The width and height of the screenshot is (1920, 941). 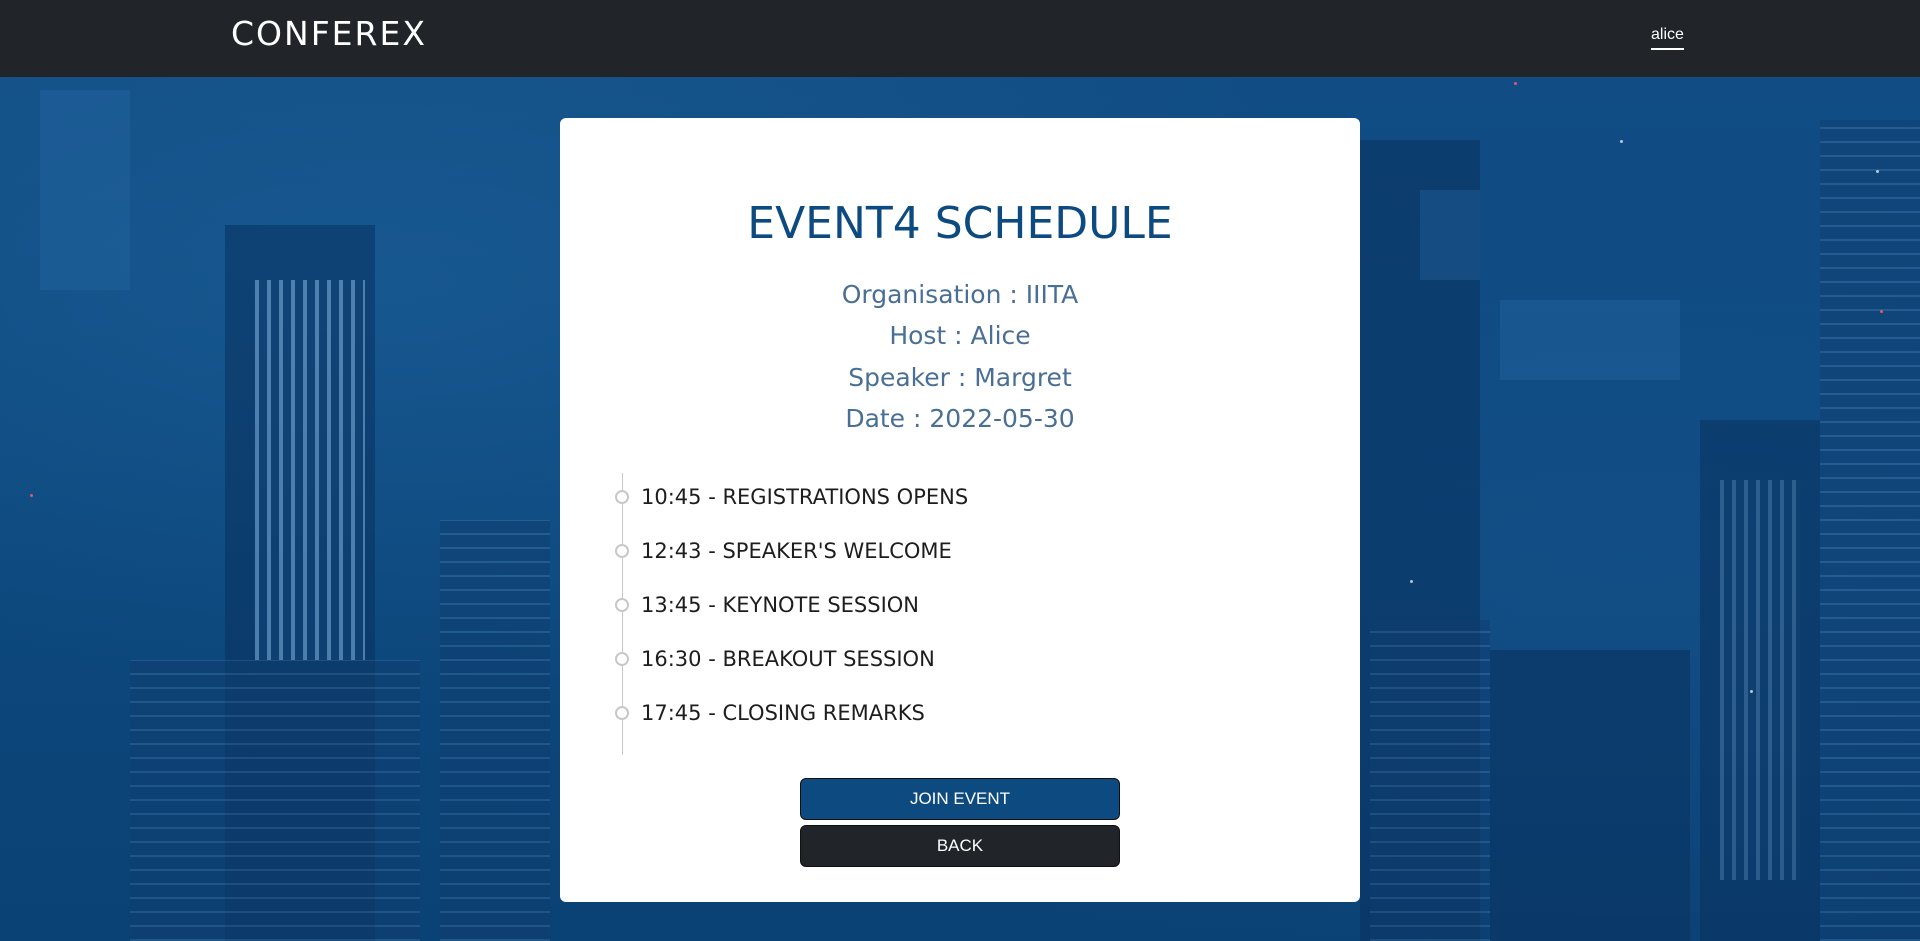 What do you see at coordinates (783, 713) in the screenshot?
I see `timeline-item-label: 17:45 - CLOSING REMARKS` at bounding box center [783, 713].